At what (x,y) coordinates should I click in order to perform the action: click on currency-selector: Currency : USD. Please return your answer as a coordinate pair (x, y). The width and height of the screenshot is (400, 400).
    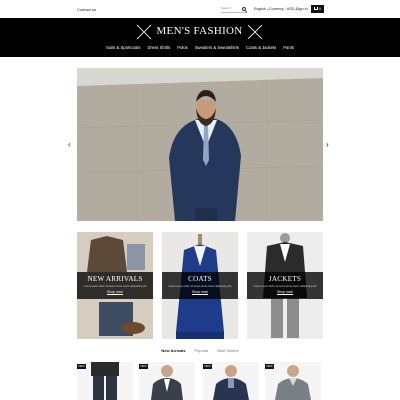
    Looking at the image, I should click on (283, 9).